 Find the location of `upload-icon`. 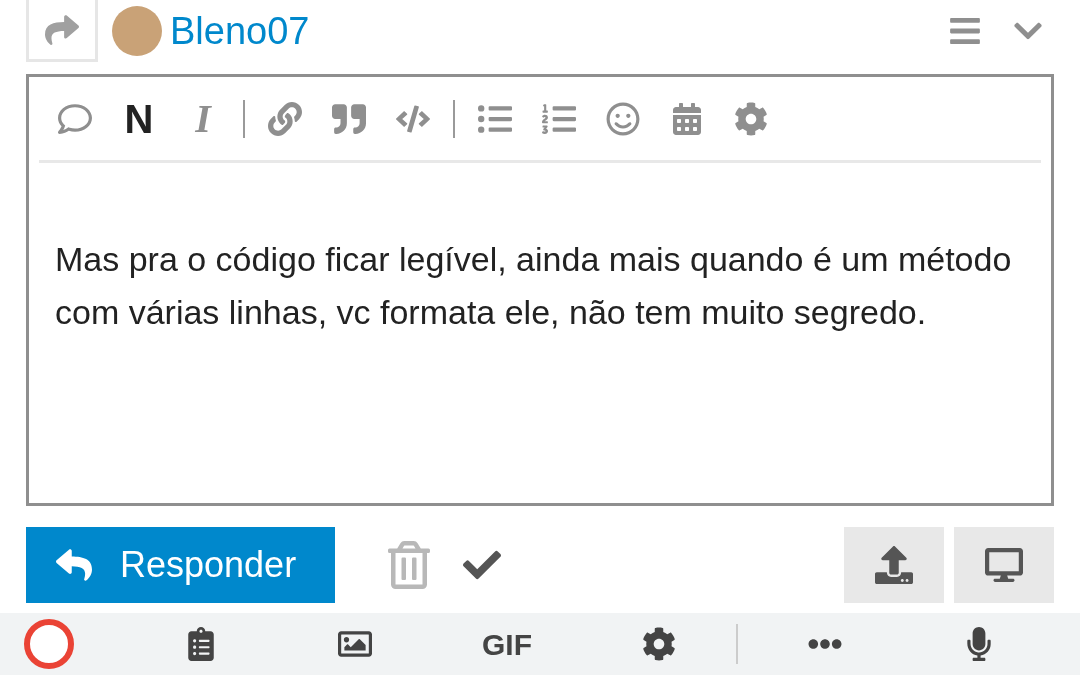

upload-icon is located at coordinates (894, 564).